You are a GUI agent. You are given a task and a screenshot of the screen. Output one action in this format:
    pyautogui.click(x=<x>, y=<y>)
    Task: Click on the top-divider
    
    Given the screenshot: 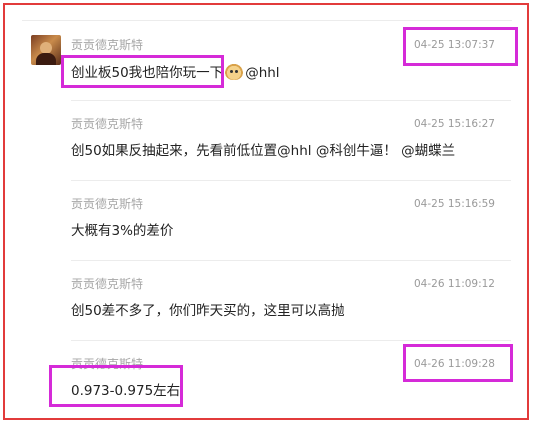 What is the action you would take?
    pyautogui.click(x=267, y=20)
    